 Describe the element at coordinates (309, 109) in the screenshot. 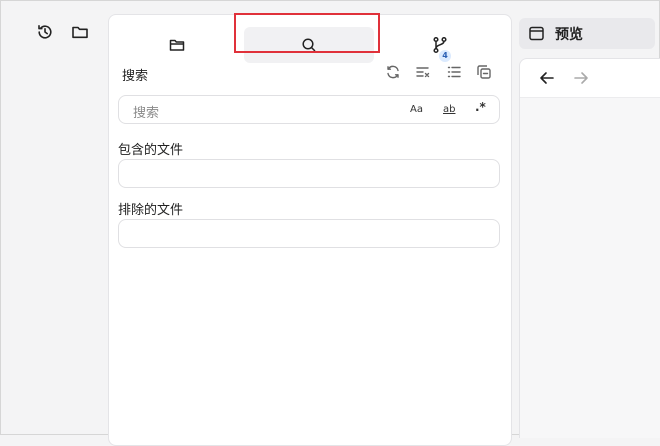

I see `search-input: 搜索 Aa ab .*` at that location.